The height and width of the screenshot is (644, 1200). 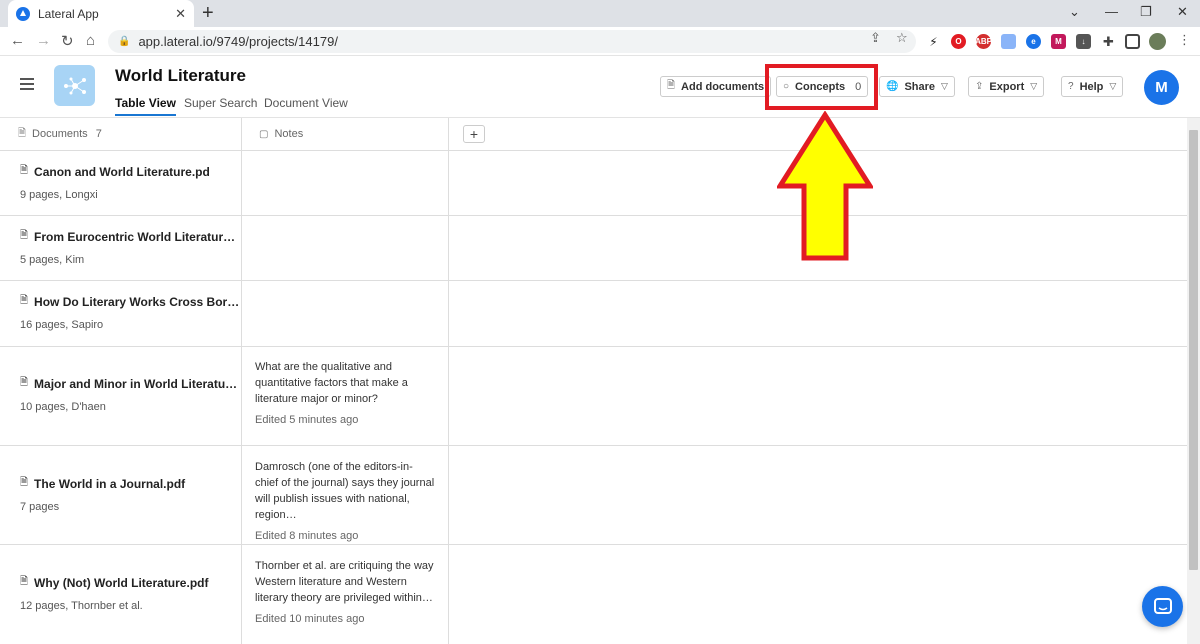 I want to click on chat-support-button, so click(x=1162, y=606).